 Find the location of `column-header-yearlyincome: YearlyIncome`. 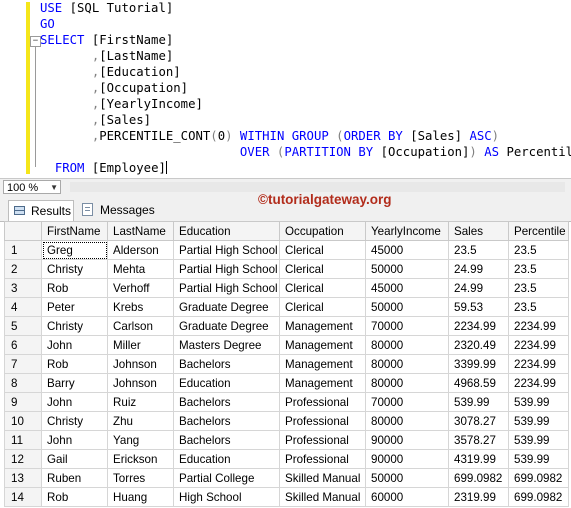

column-header-yearlyincome: YearlyIncome is located at coordinates (407, 231).